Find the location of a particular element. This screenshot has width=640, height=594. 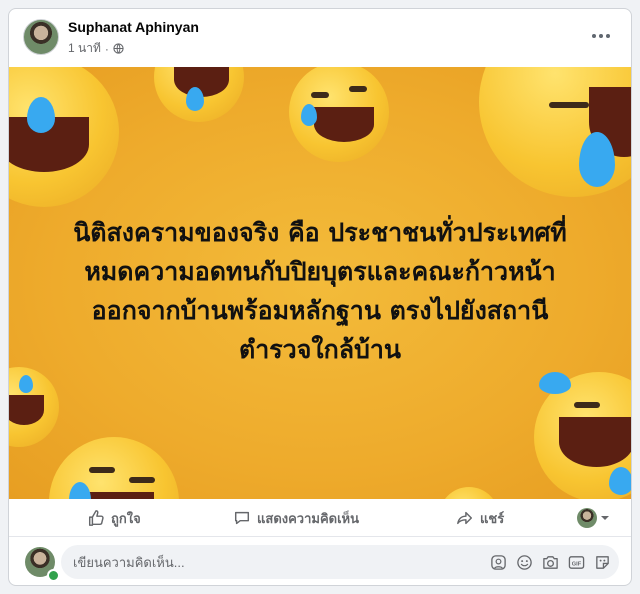

caption-line: หมดความอดทนกับปิยบุตรและคณะก้าวหน้า is located at coordinates (320, 271).